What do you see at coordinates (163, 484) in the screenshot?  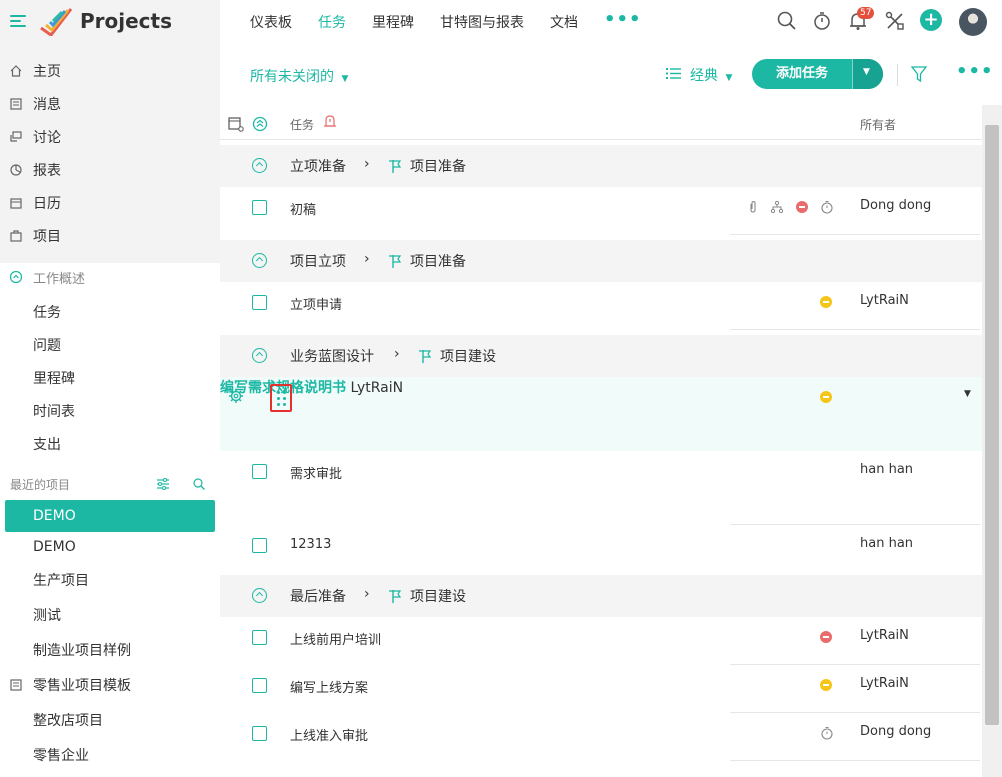 I see `filter-settings-icon` at bounding box center [163, 484].